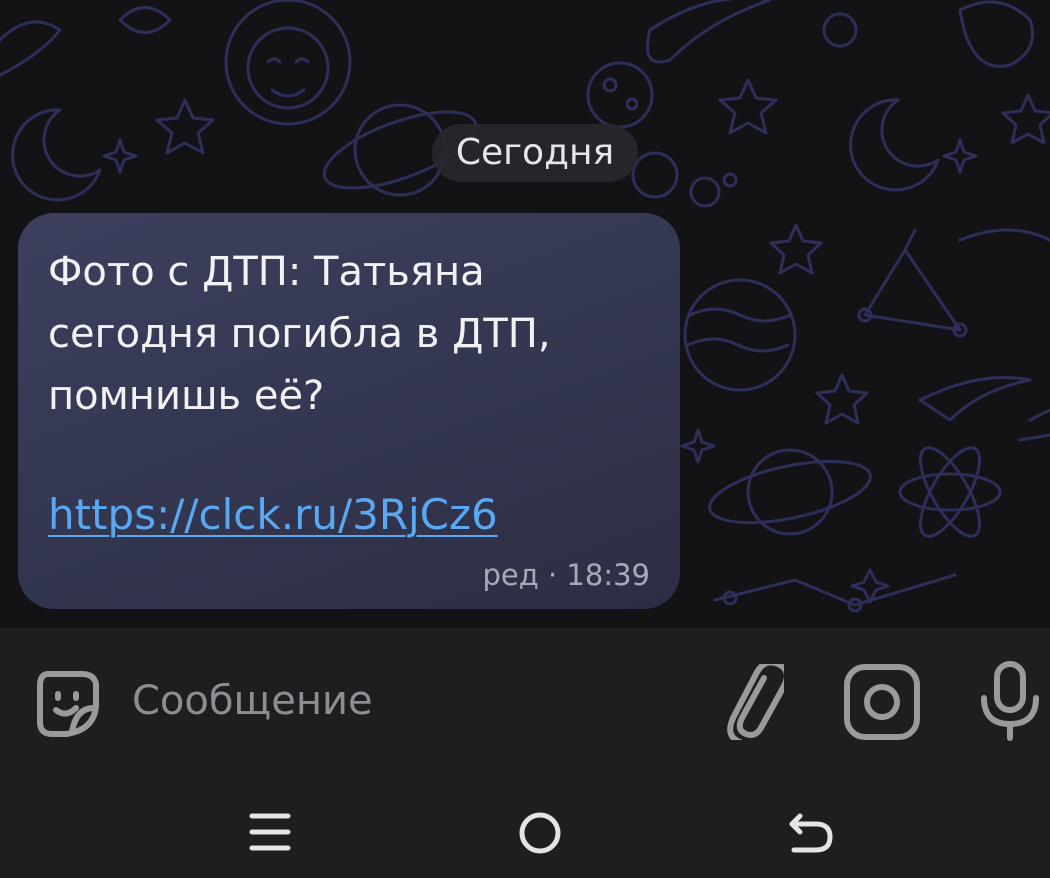 This screenshot has width=1050, height=878. I want to click on sticker-emoji-icon, so click(71, 704).